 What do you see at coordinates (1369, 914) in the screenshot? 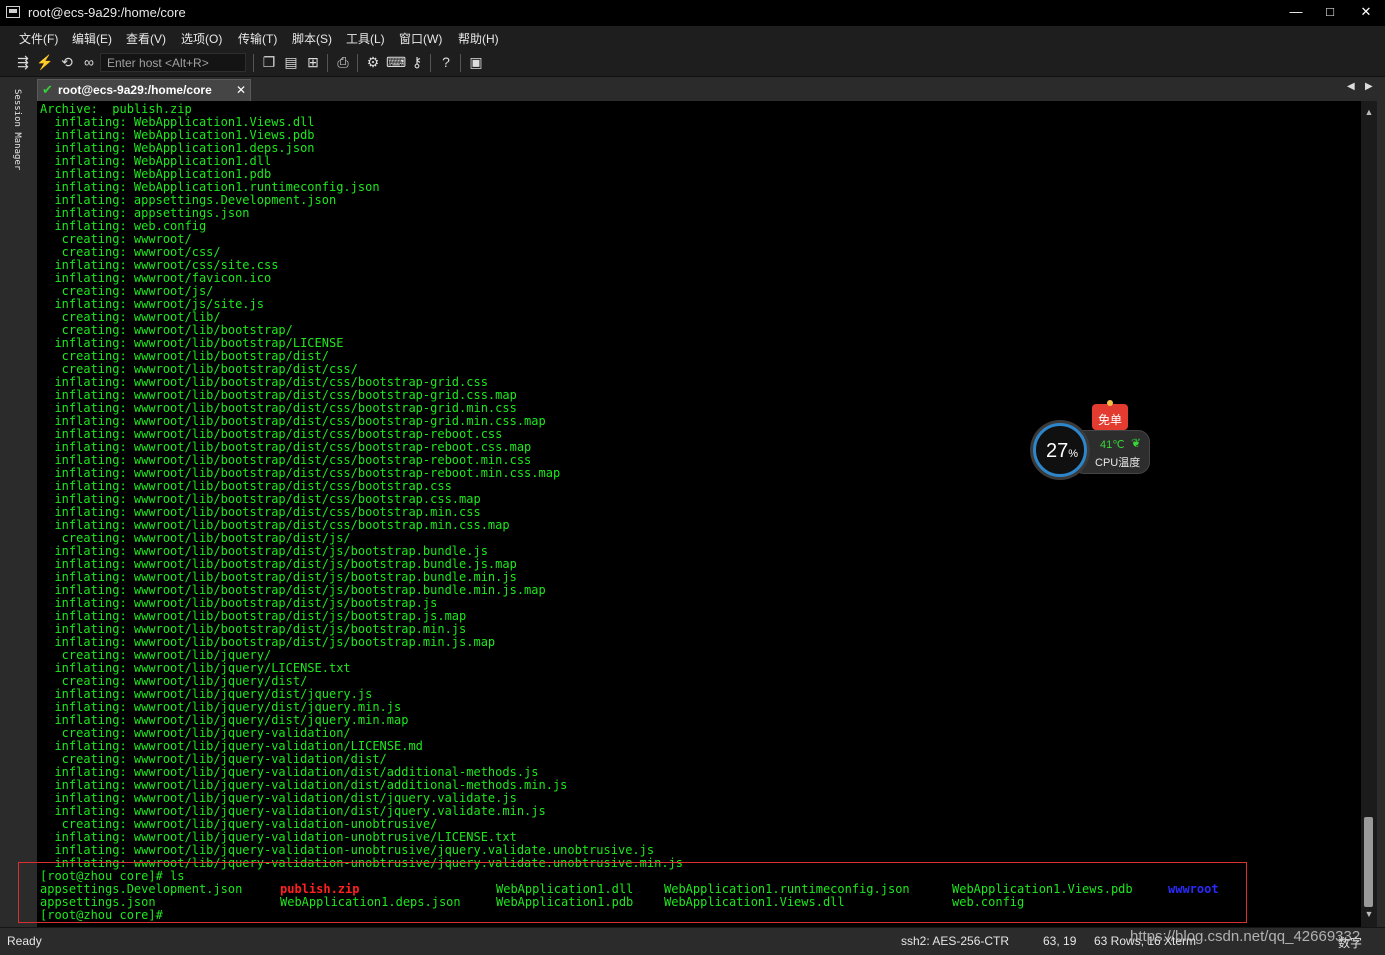
I see `scroll-down-icon: ▼` at bounding box center [1369, 914].